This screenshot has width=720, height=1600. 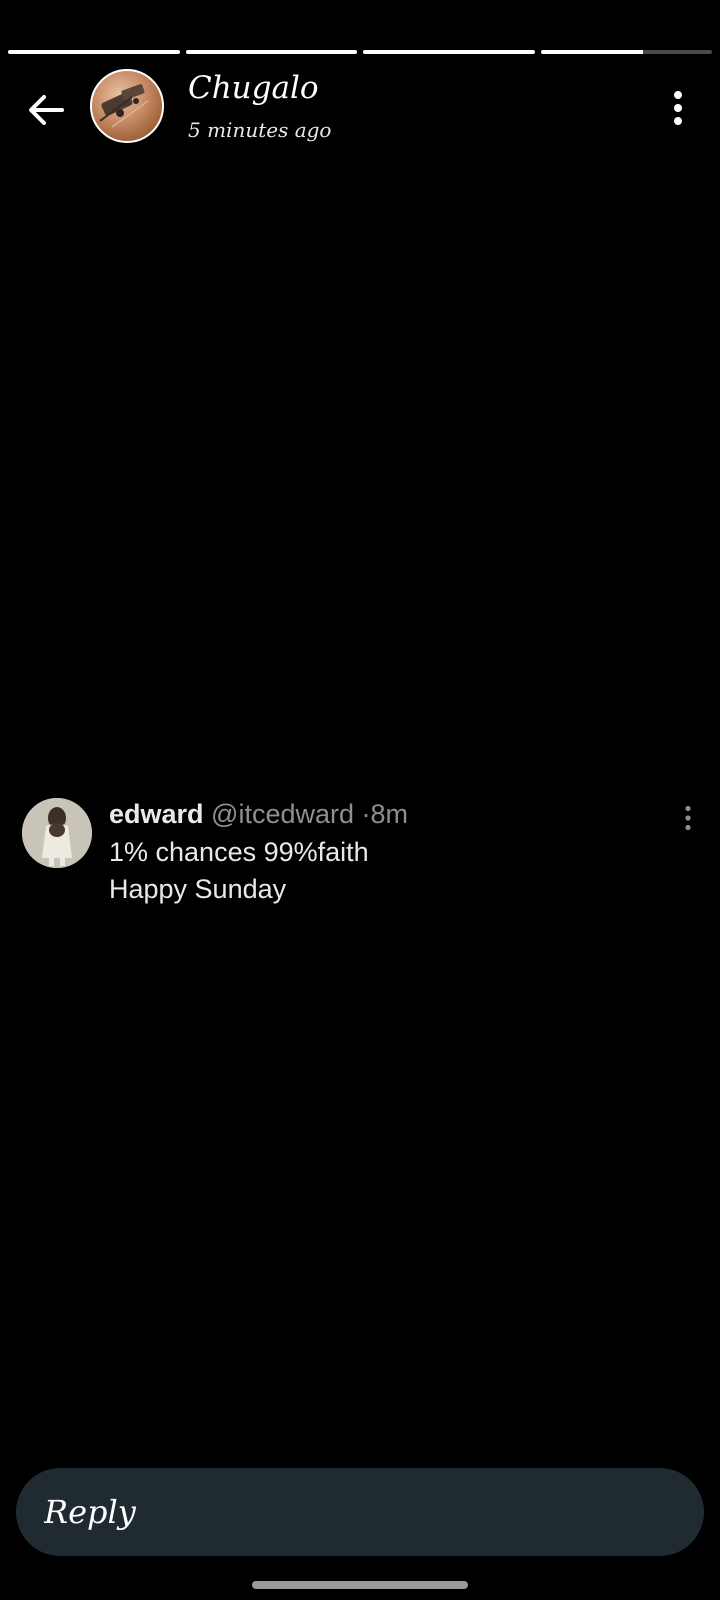 I want to click on home-indicator, so click(x=360, y=1585).